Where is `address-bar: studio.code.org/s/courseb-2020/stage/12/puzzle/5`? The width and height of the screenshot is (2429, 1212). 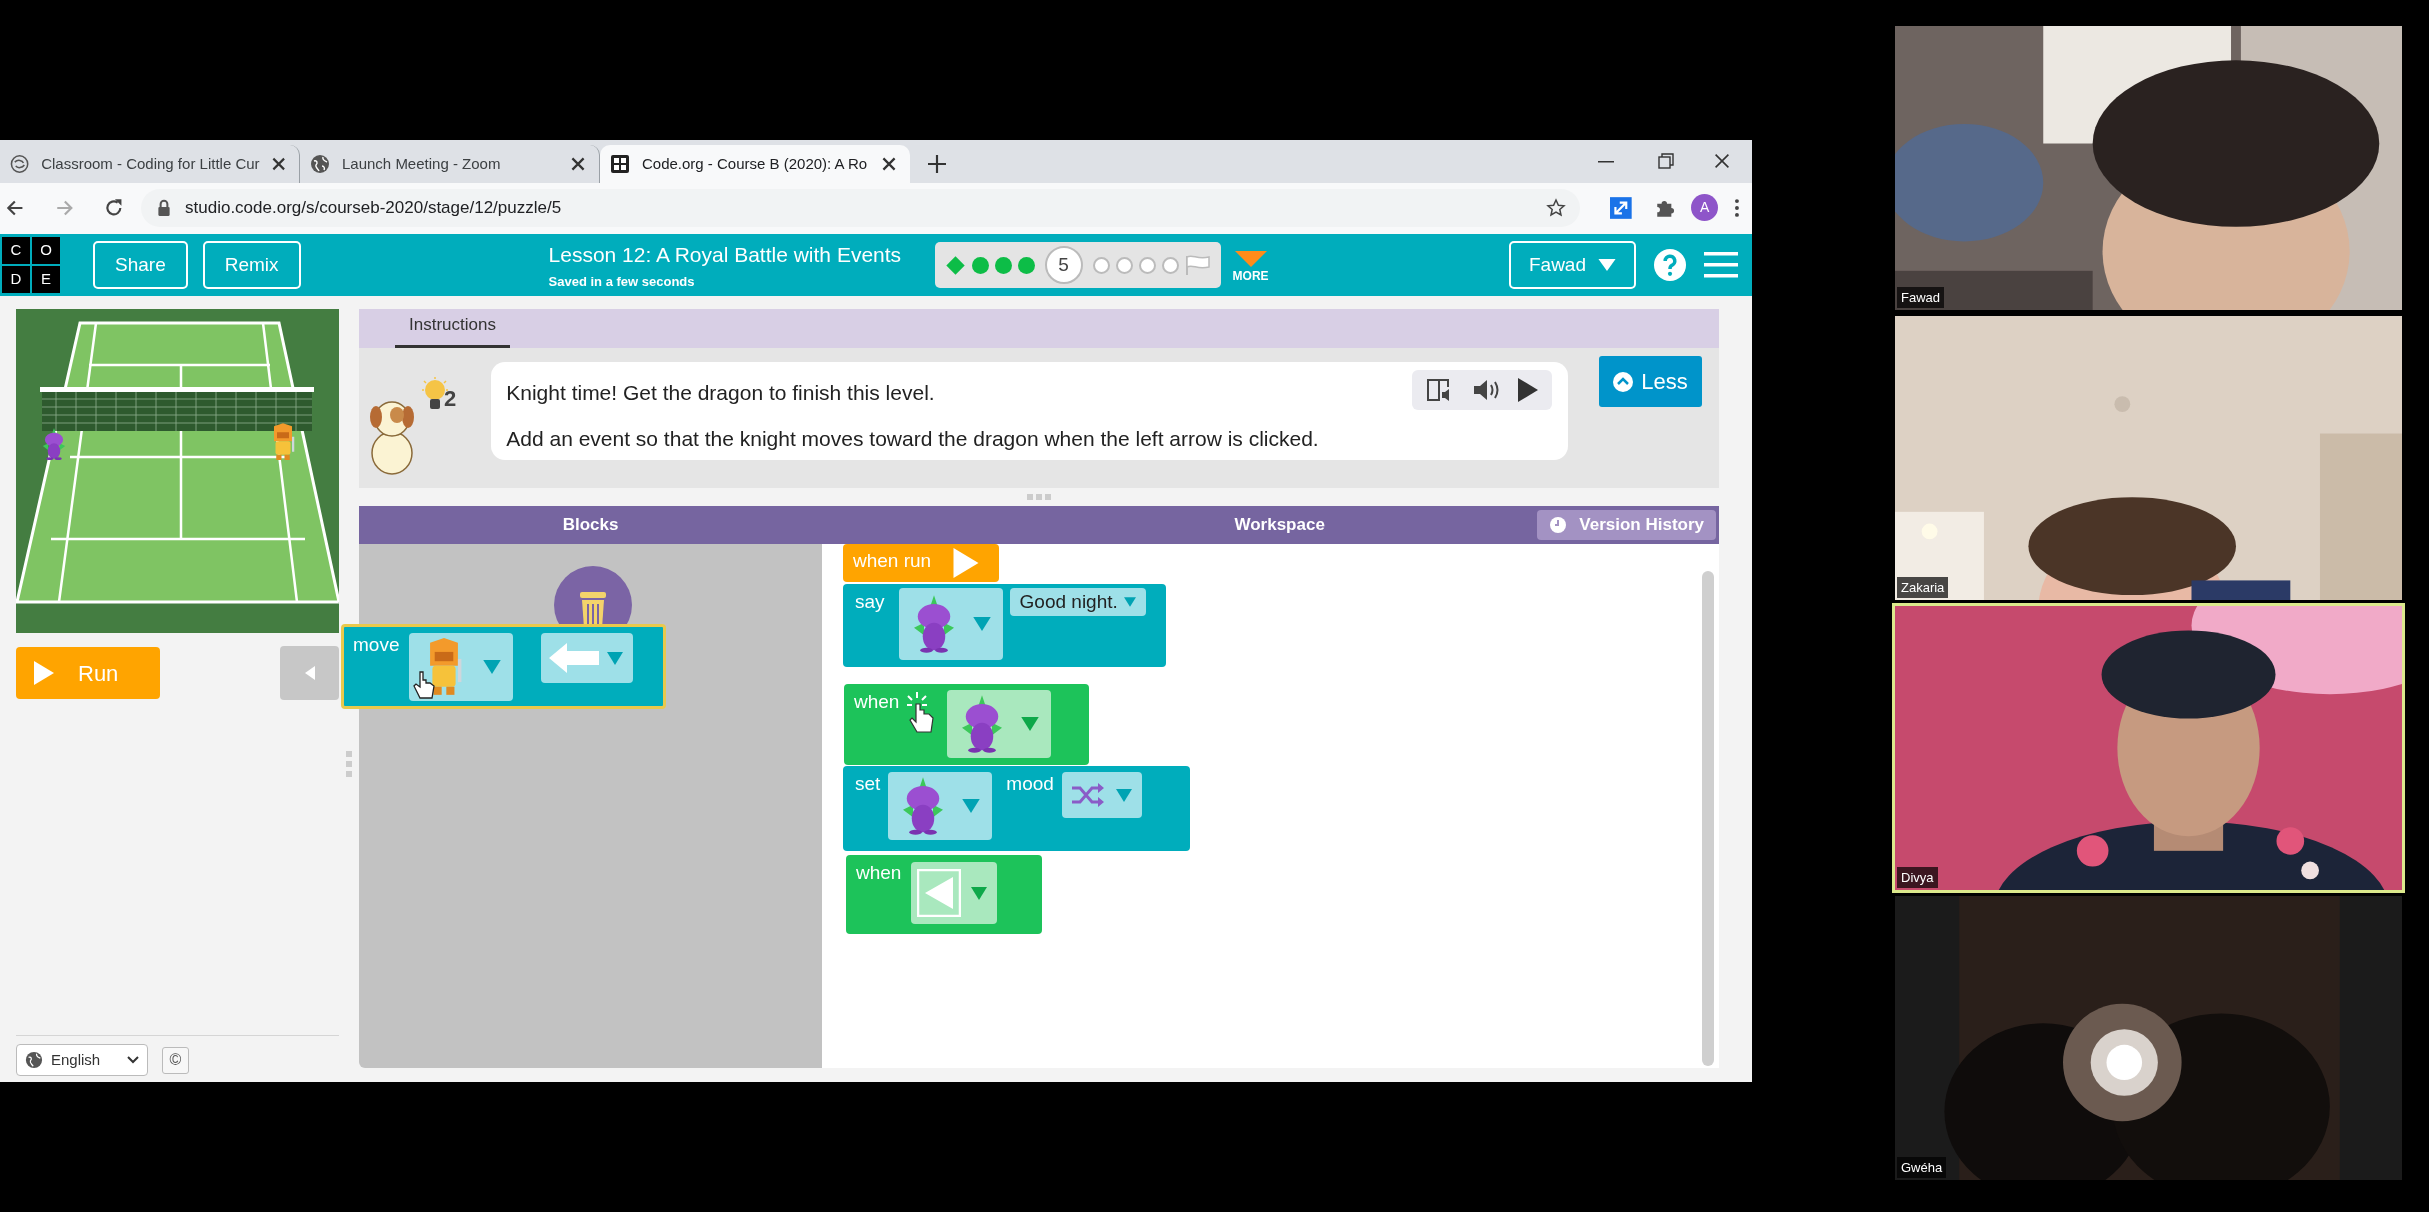
address-bar: studio.code.org/s/courseb-2020/stage/12/puzzle/5 is located at coordinates (861, 207).